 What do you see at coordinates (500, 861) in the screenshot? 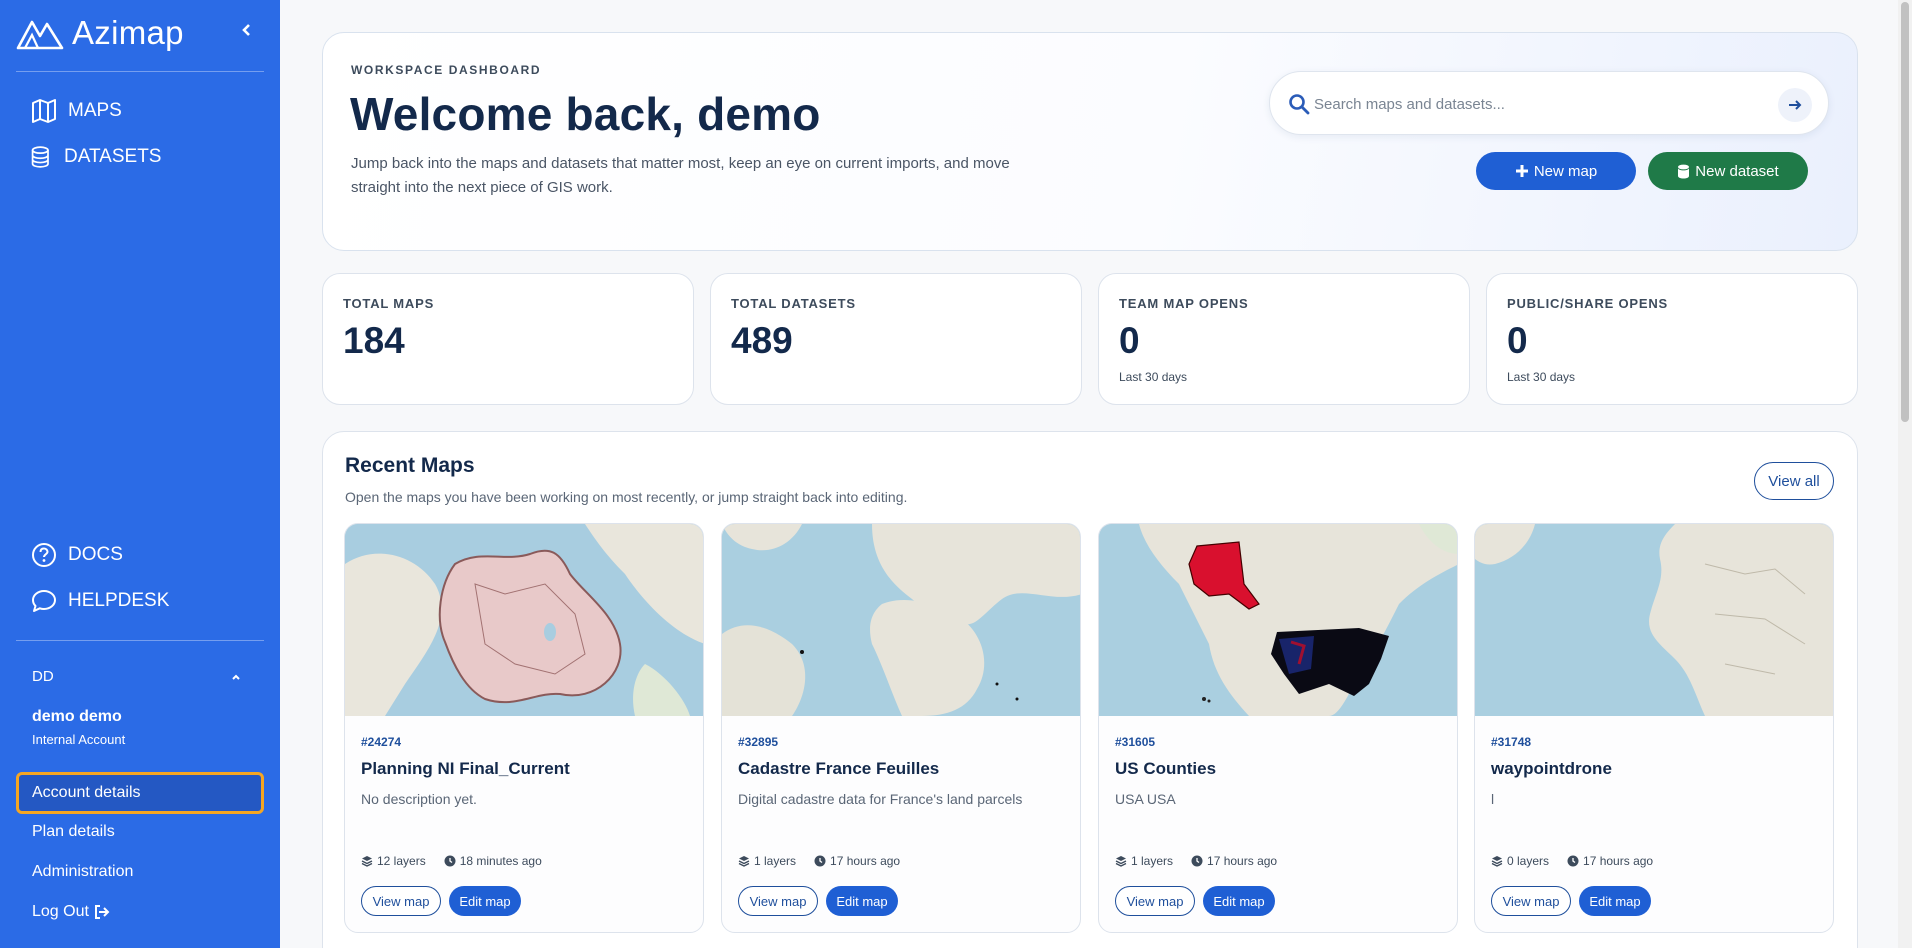
I see `updated-time: 18 minutes ago` at bounding box center [500, 861].